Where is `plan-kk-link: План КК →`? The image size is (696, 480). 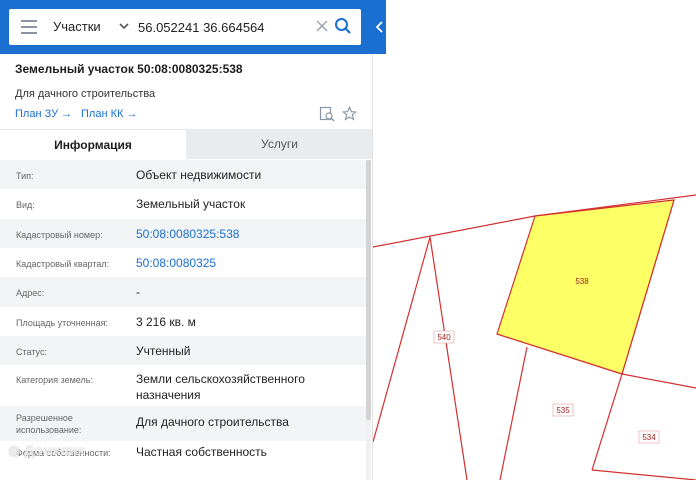
plan-kk-link: План КК → is located at coordinates (109, 114).